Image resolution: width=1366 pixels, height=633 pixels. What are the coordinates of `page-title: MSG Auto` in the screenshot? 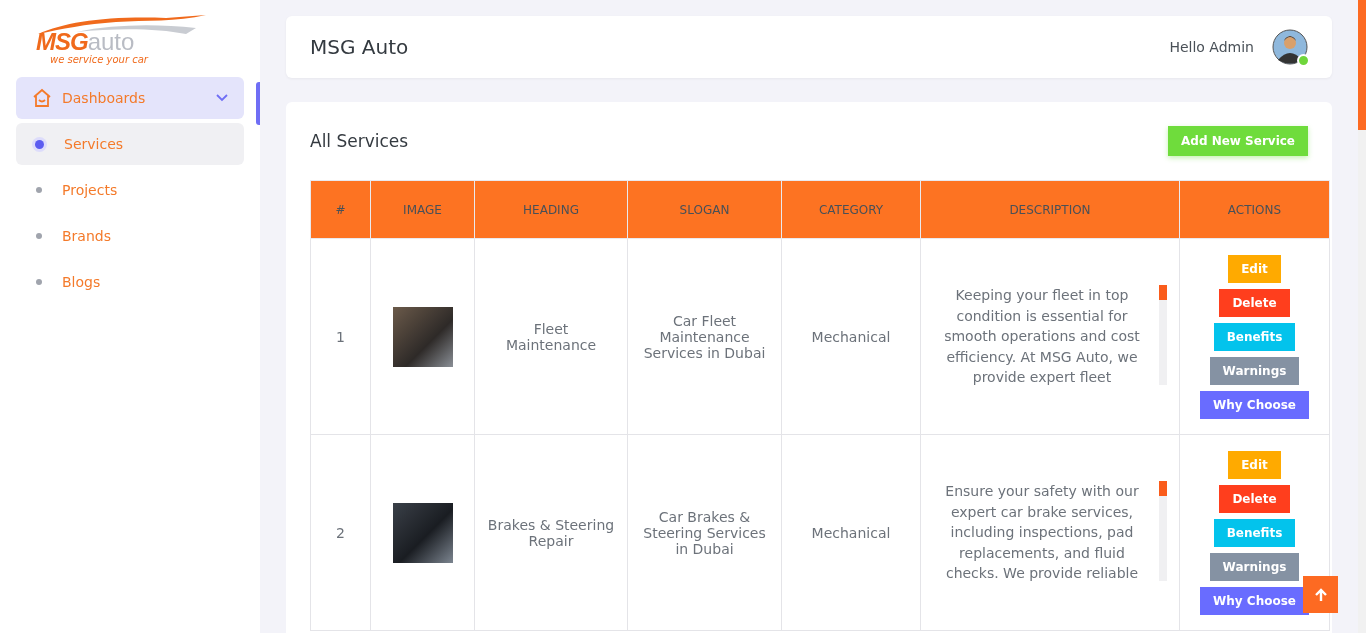 It's located at (360, 47).